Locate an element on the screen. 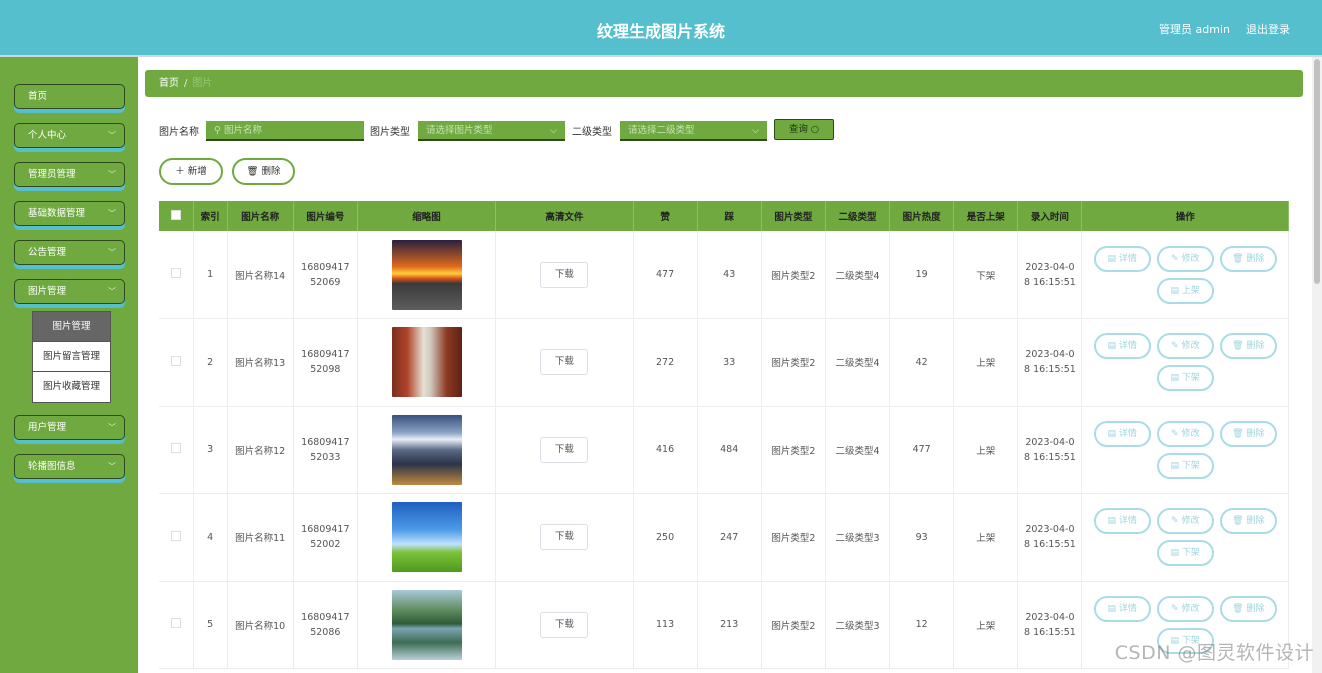  submenu-item-images: 图片管理 is located at coordinates (71, 327).